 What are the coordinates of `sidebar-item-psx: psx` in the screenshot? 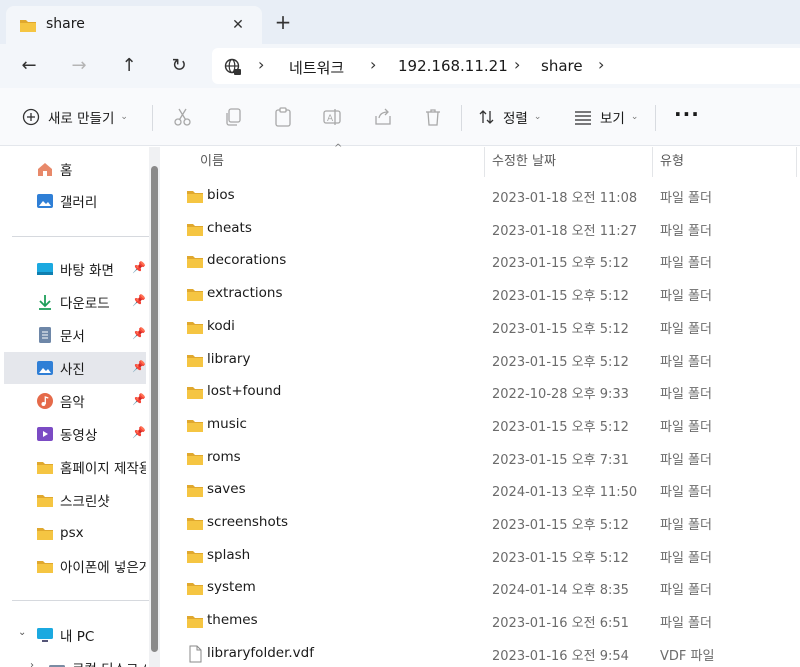 It's located at (75, 533).